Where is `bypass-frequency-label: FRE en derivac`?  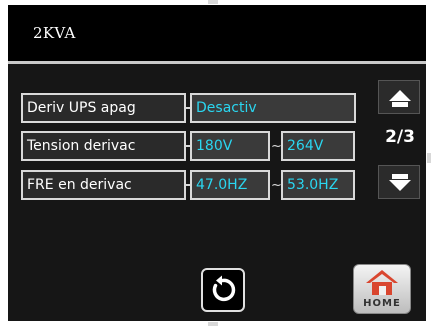 bypass-frequency-label: FRE en derivac is located at coordinates (103, 185).